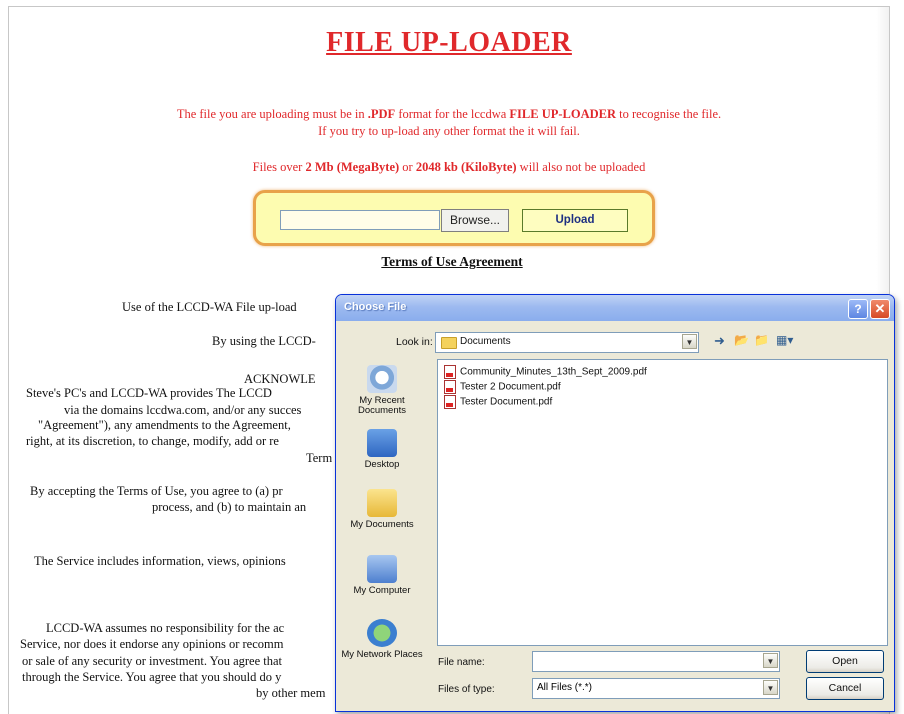 The image size is (904, 714). What do you see at coordinates (291, 693) in the screenshot?
I see `terms-line: by other mem` at bounding box center [291, 693].